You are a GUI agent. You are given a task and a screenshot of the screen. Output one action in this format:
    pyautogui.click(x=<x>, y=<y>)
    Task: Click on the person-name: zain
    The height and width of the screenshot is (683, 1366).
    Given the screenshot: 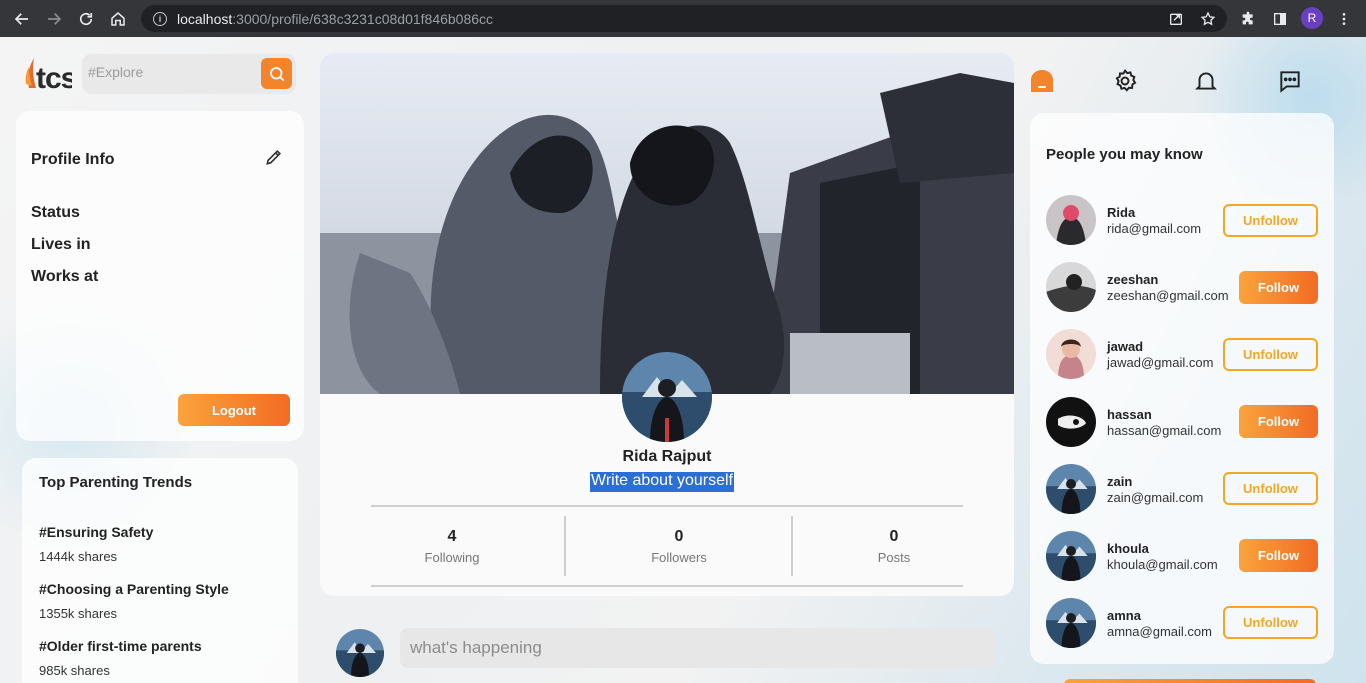 What is the action you would take?
    pyautogui.click(x=1120, y=481)
    